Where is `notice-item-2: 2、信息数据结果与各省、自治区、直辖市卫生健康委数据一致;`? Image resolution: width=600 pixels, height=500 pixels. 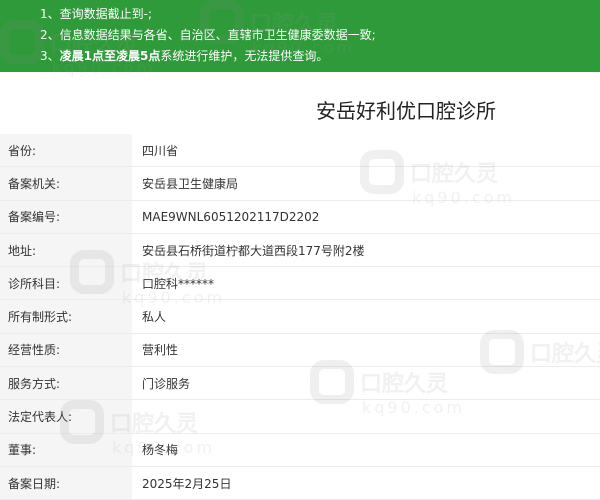 notice-item-2: 2、信息数据结果与各省、自治区、直辖市卫生健康委数据一致; is located at coordinates (208, 35).